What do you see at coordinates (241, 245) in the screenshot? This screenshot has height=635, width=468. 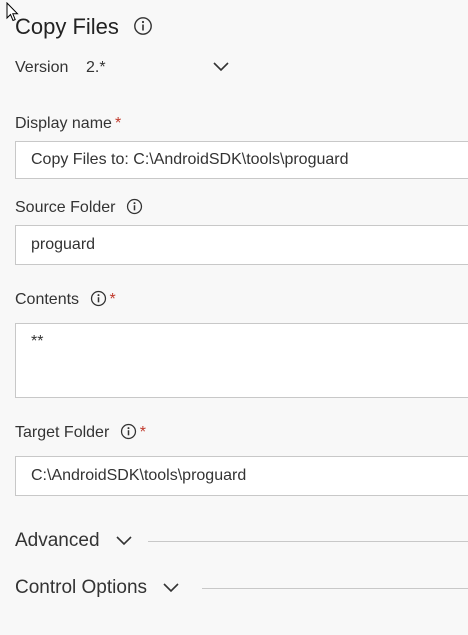 I see `source-folder-input: proguard` at bounding box center [241, 245].